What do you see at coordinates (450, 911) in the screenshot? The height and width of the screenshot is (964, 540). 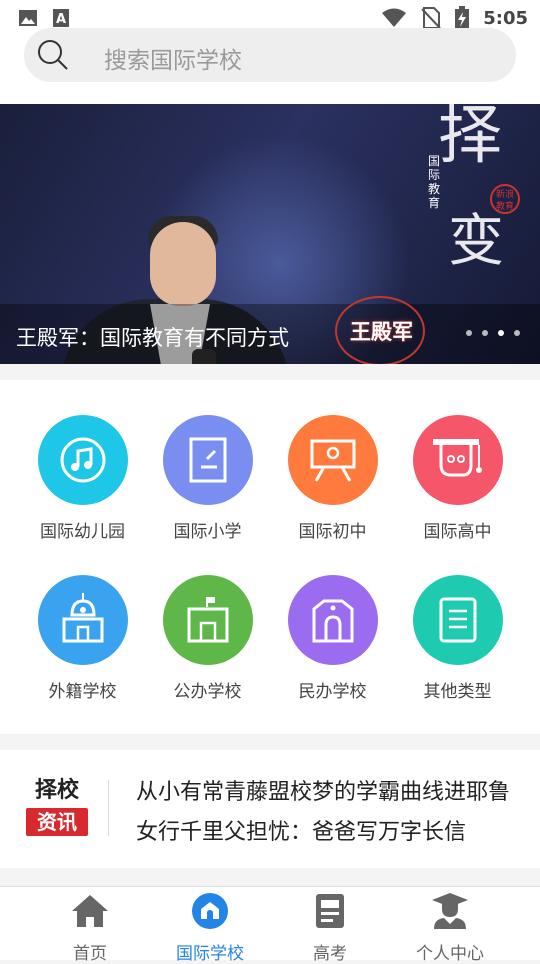 I see `user-graduate-icon` at bounding box center [450, 911].